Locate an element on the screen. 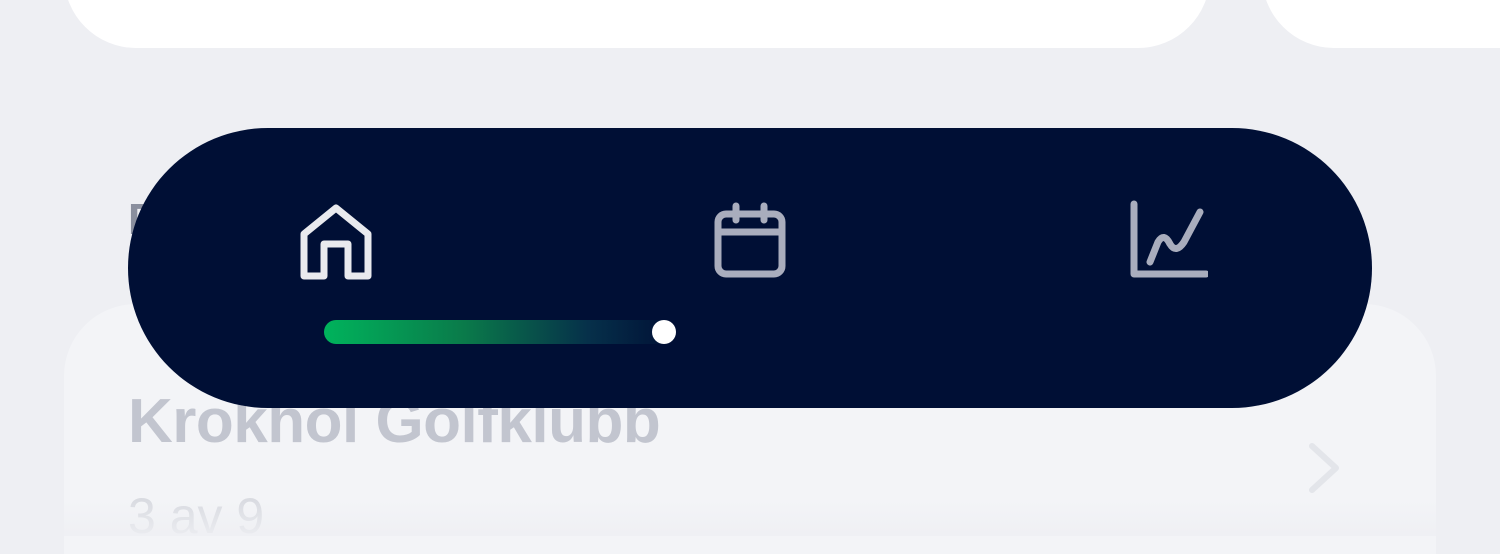 The height and width of the screenshot is (554, 1500). nav-item-home is located at coordinates (336, 240).